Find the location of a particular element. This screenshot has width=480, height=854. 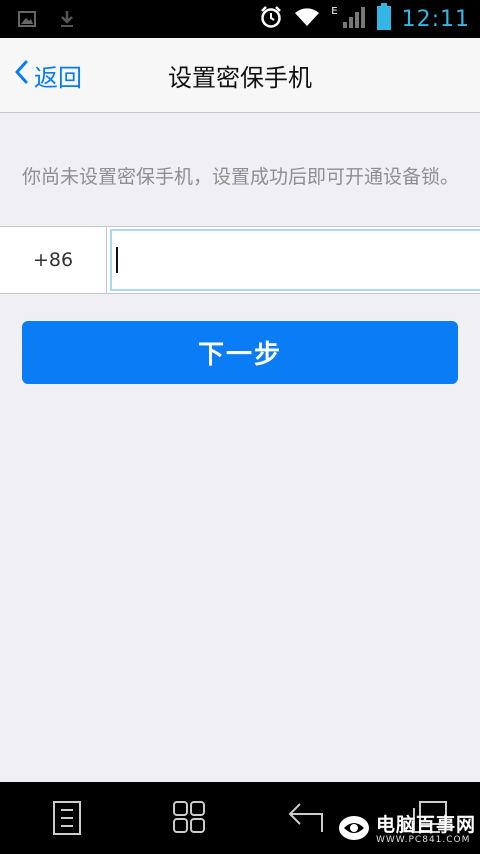

image-icon is located at coordinates (27, 21).